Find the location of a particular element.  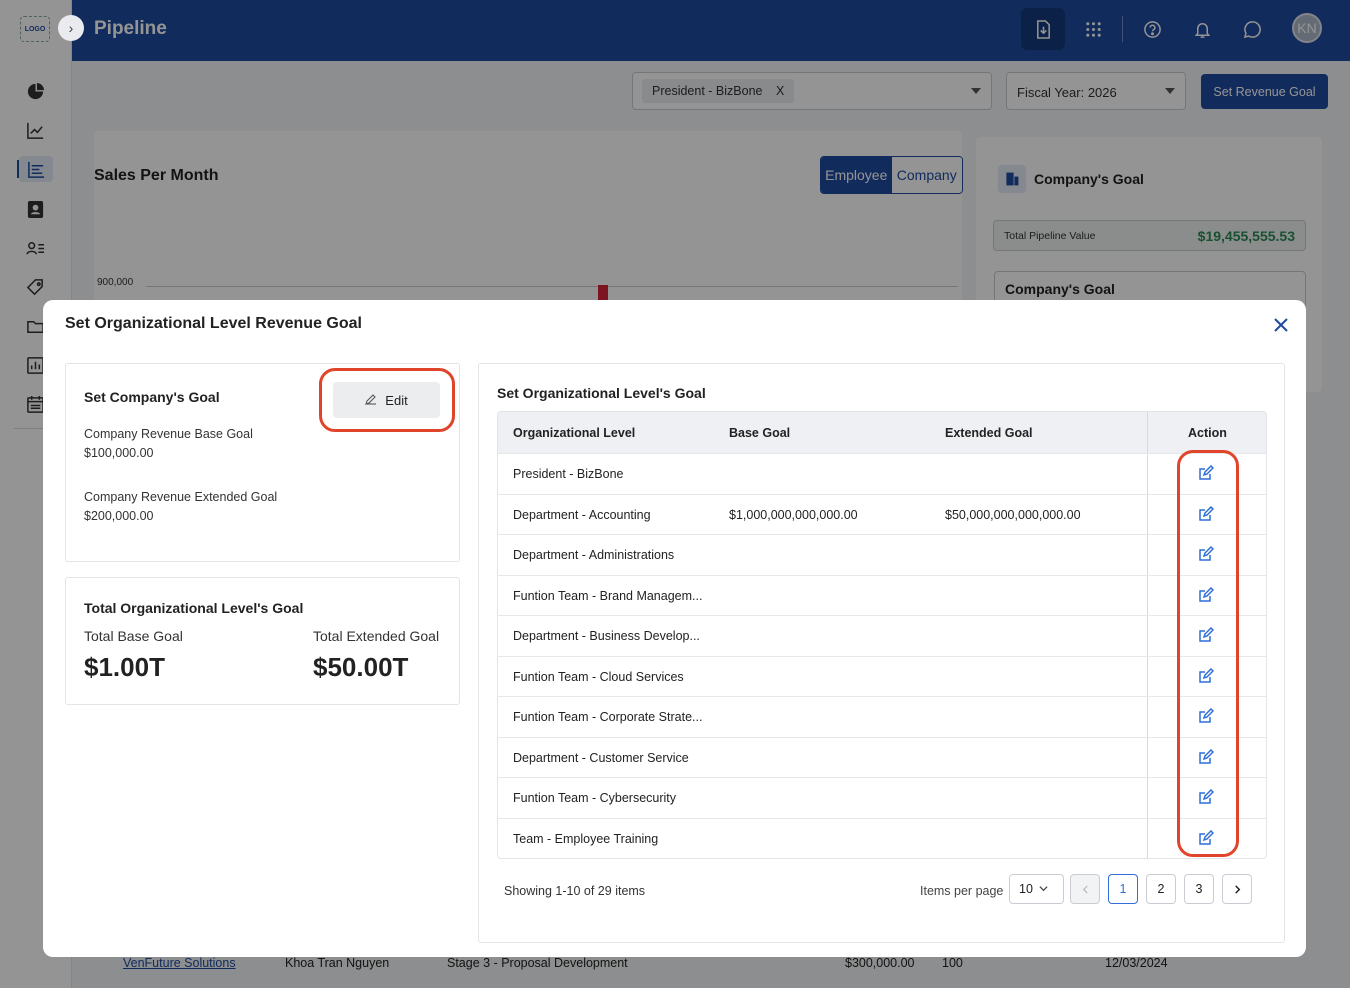

total-base-goal-label: Total Base Goal is located at coordinates (133, 636).